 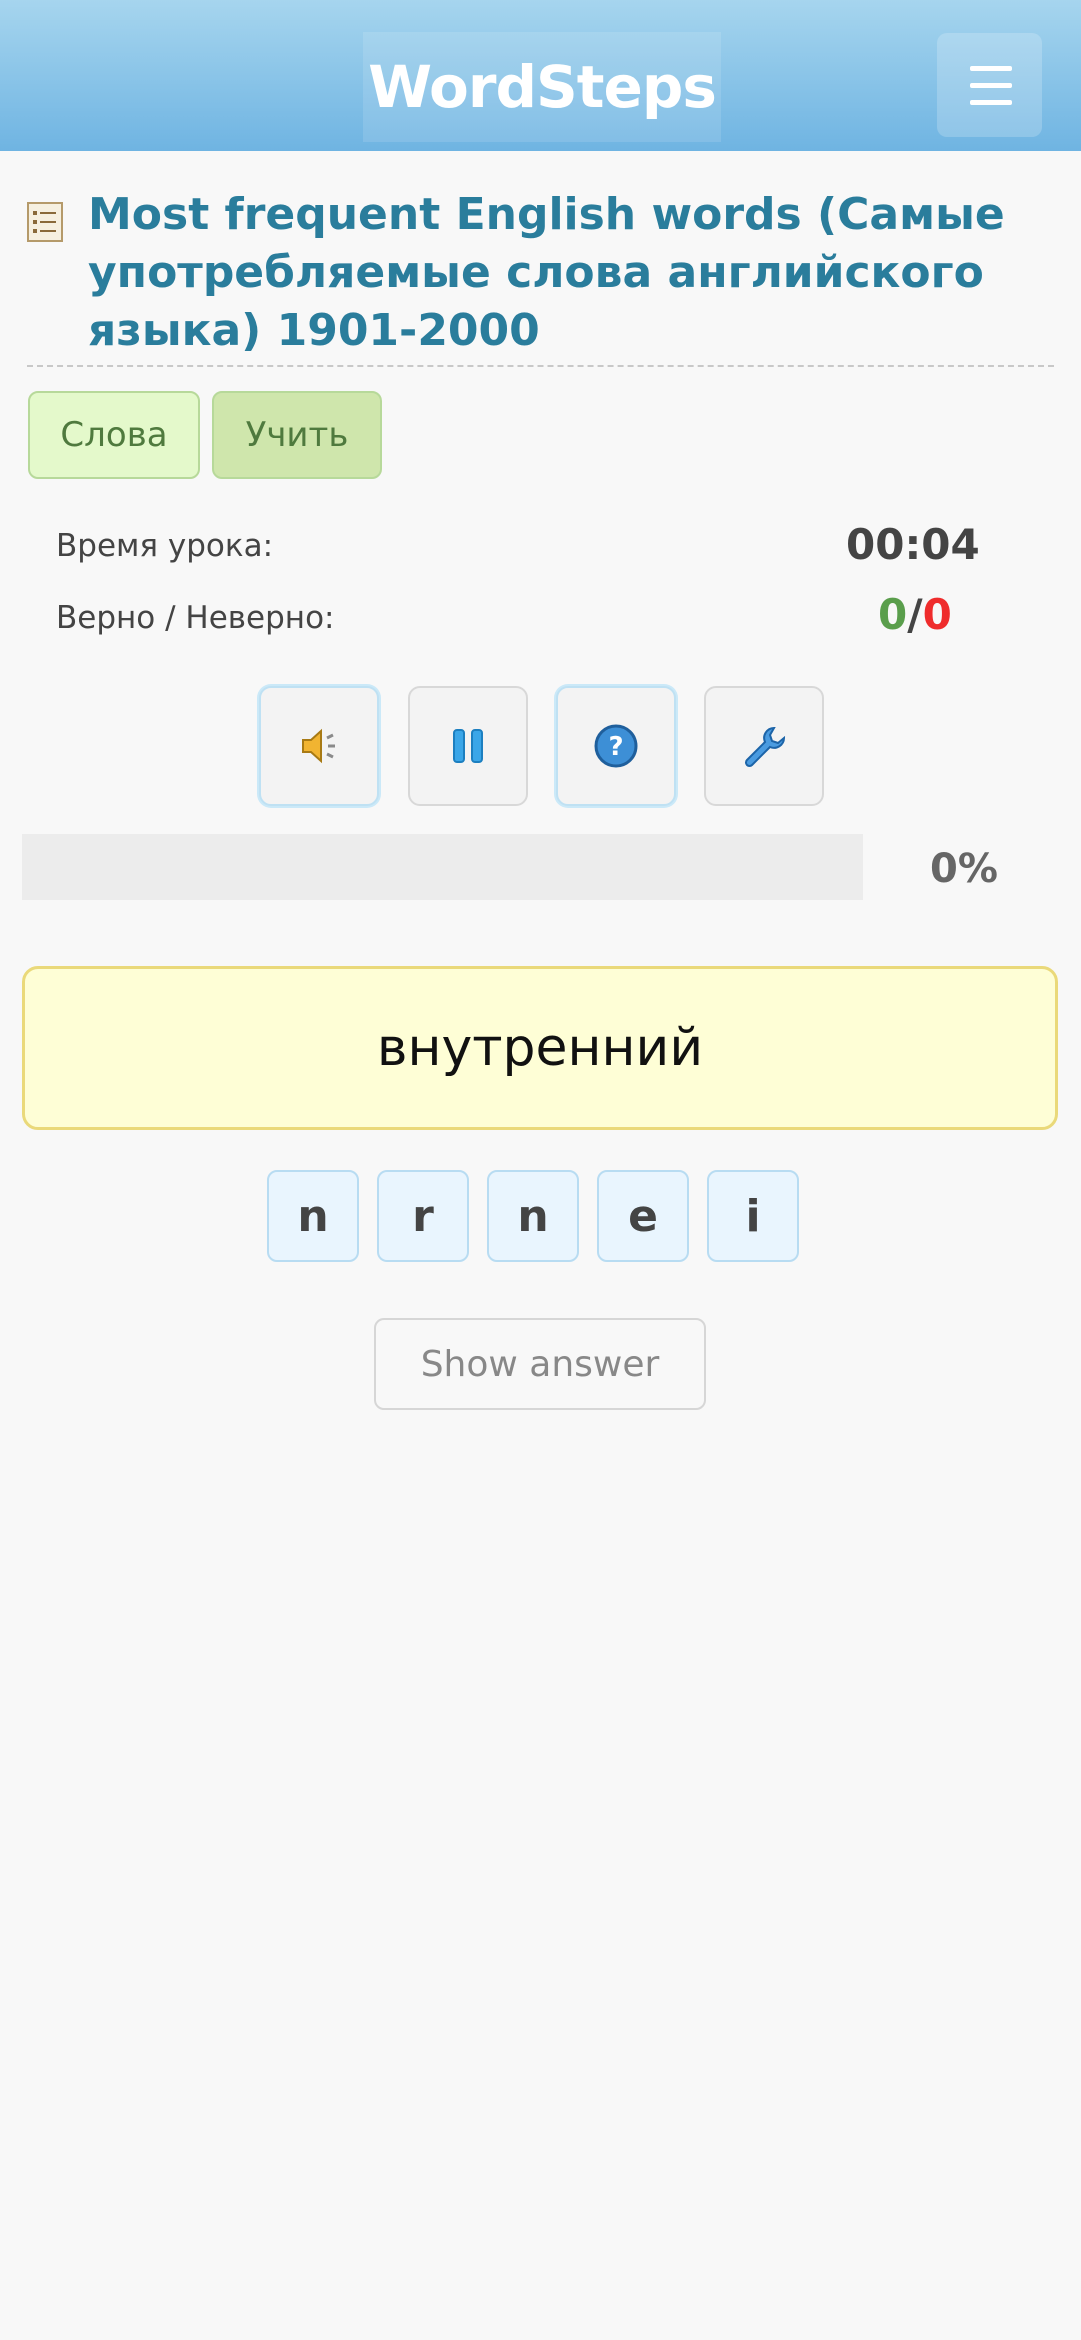 What do you see at coordinates (937, 614) in the screenshot?
I see `wrong-count: 0` at bounding box center [937, 614].